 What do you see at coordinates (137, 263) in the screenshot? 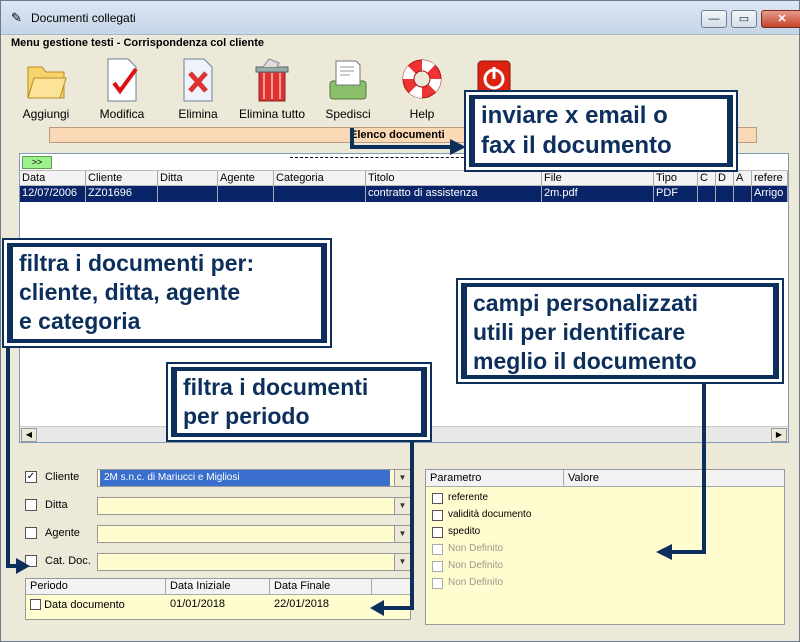
I see `callout-filters-line1: filtra i documenti per:` at bounding box center [137, 263].